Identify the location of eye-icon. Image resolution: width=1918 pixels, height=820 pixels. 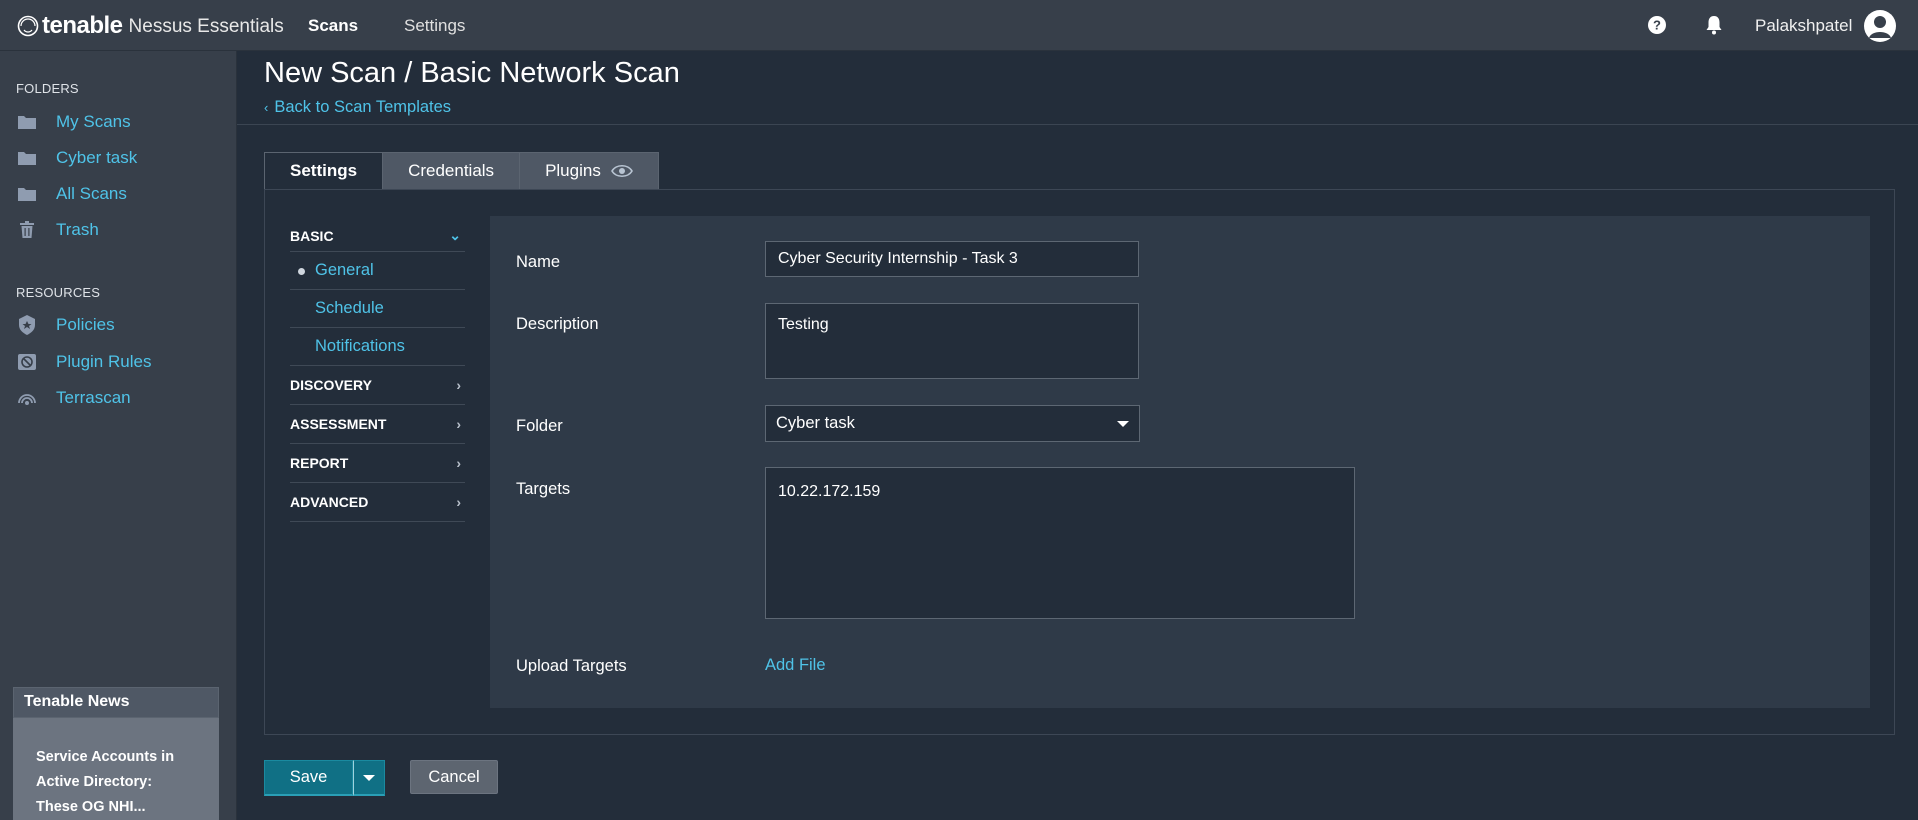
(621, 171).